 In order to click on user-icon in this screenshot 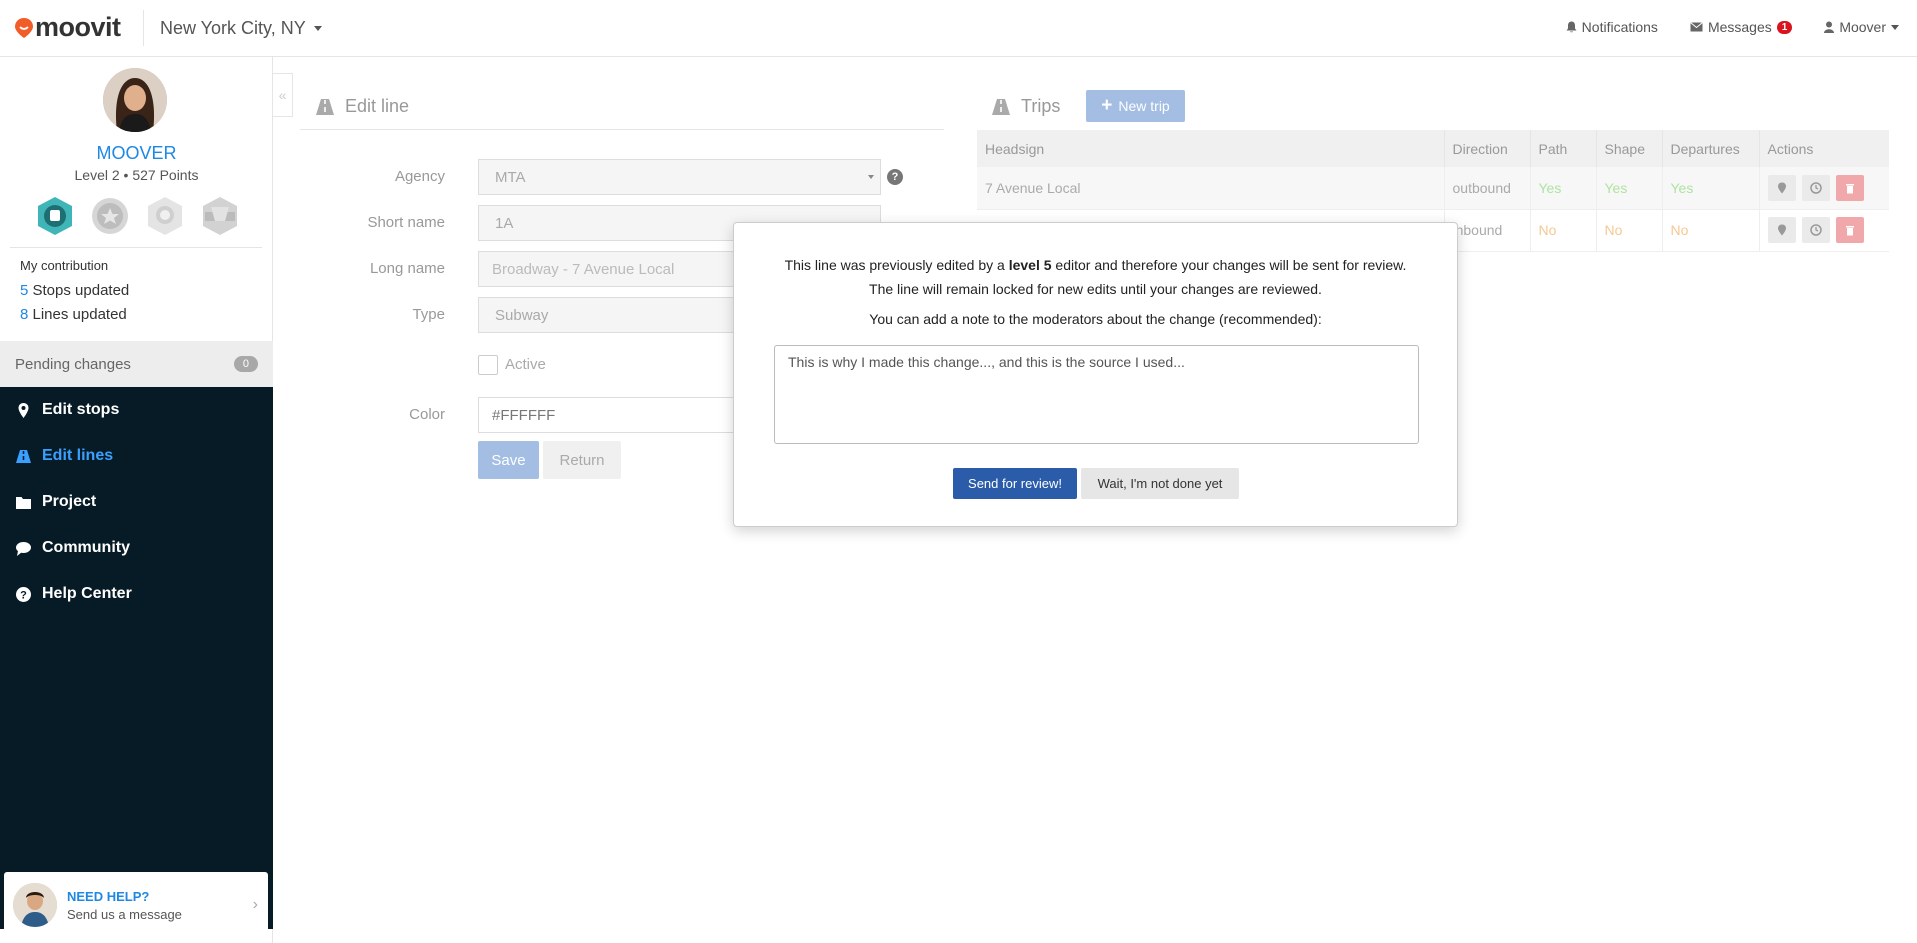, I will do `click(1829, 27)`.